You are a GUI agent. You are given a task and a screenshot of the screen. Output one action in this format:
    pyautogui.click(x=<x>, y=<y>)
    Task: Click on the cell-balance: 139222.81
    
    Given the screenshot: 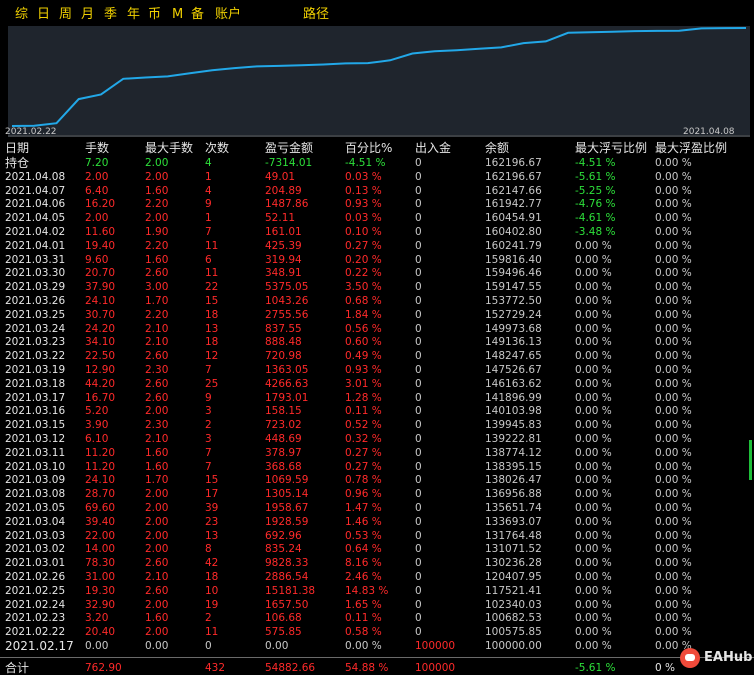 What is the action you would take?
    pyautogui.click(x=513, y=439)
    